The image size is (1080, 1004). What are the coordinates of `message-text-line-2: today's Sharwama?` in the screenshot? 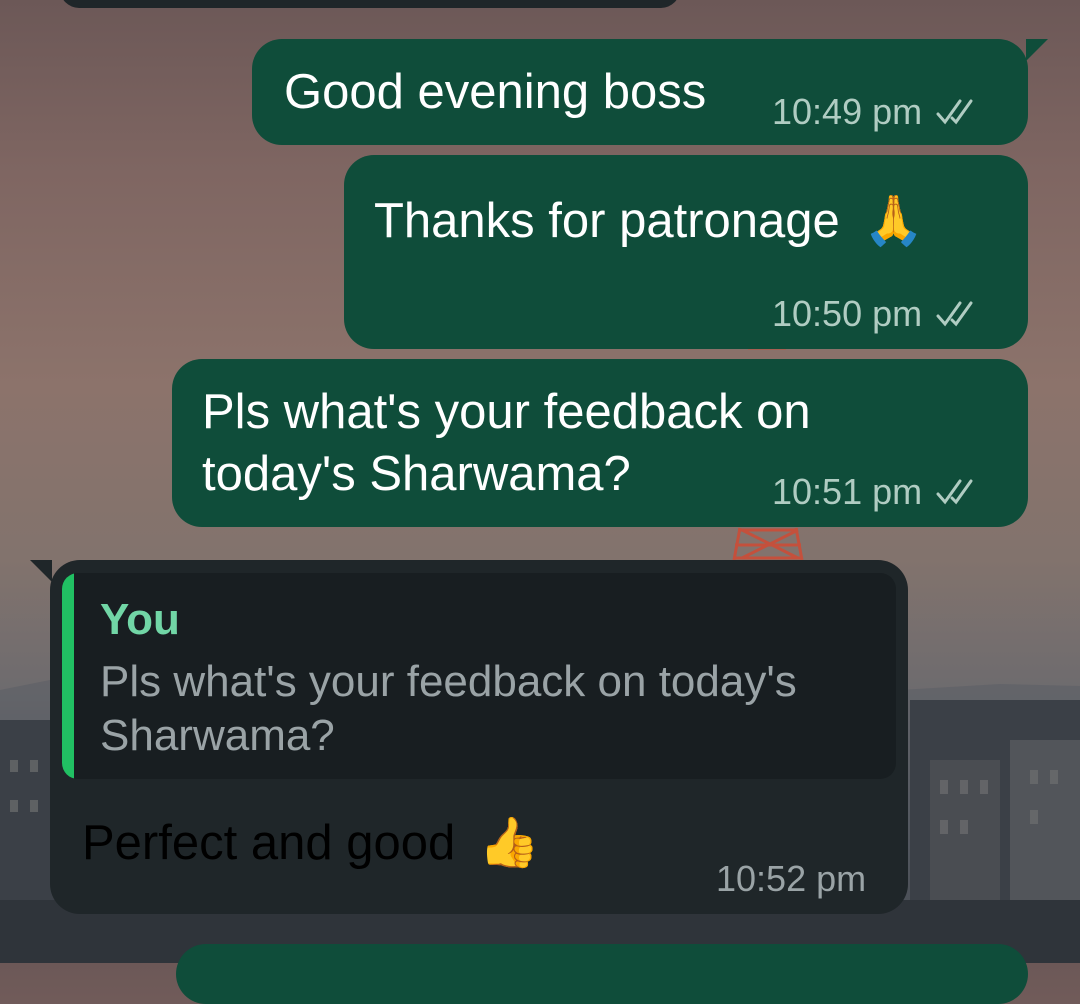 It's located at (416, 474).